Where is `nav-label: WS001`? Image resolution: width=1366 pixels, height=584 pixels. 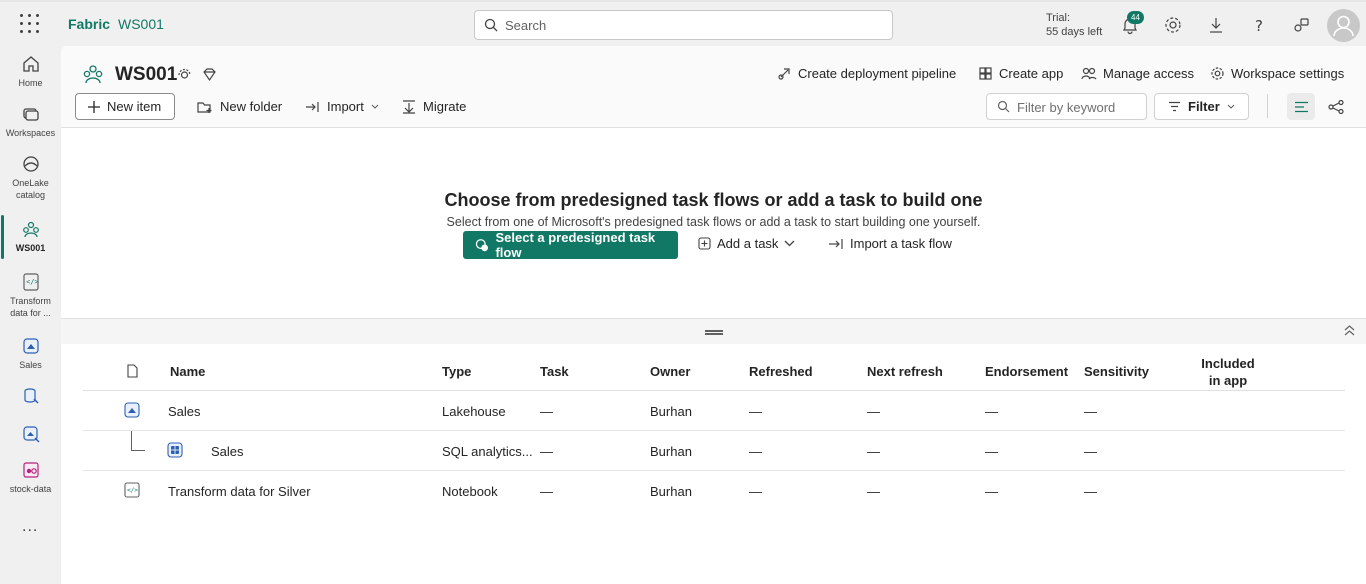
nav-label: WS001 is located at coordinates (30, 248).